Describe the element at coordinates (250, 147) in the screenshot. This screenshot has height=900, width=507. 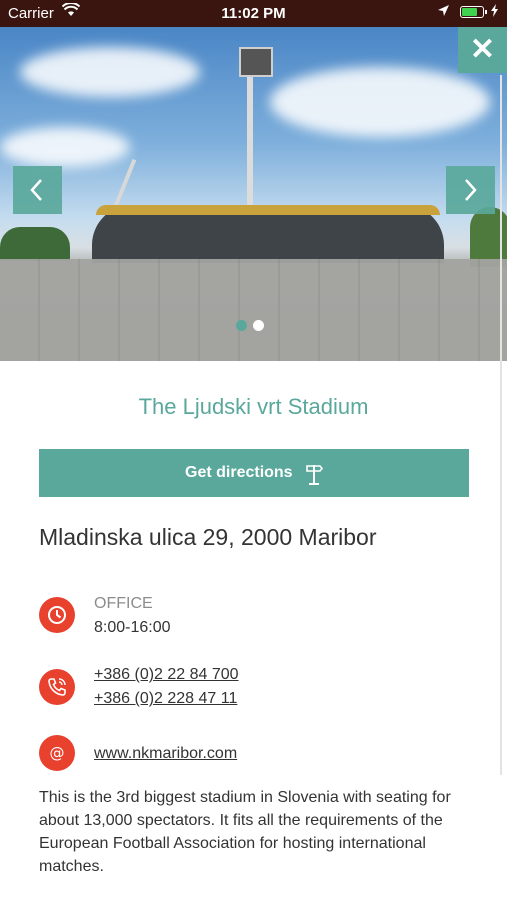
I see `floodlight-mast` at that location.